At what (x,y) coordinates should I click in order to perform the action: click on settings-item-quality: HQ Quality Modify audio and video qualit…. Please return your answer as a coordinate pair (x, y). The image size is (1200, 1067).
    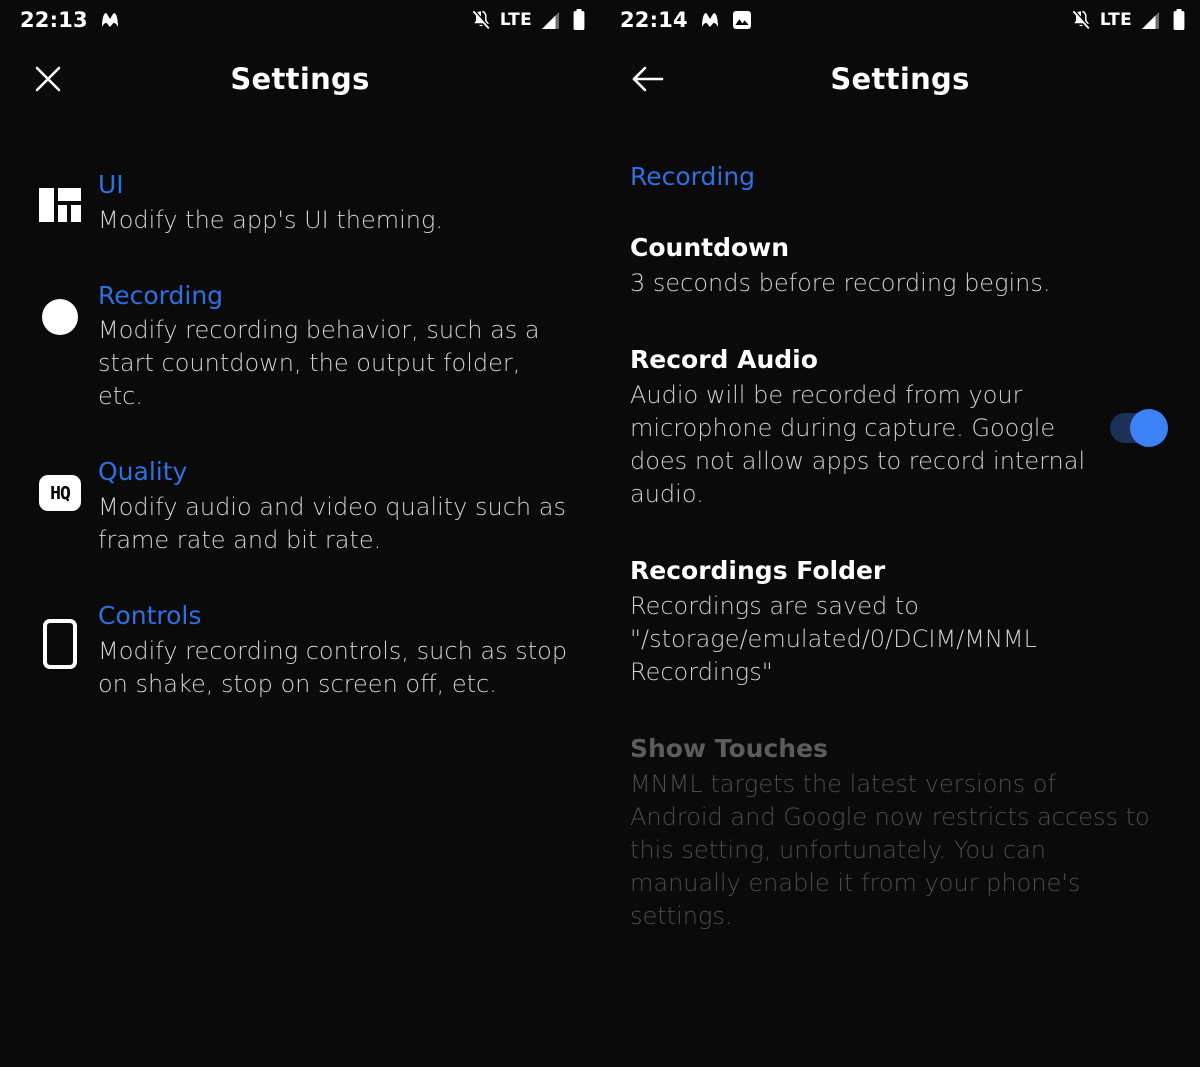
    Looking at the image, I should click on (300, 507).